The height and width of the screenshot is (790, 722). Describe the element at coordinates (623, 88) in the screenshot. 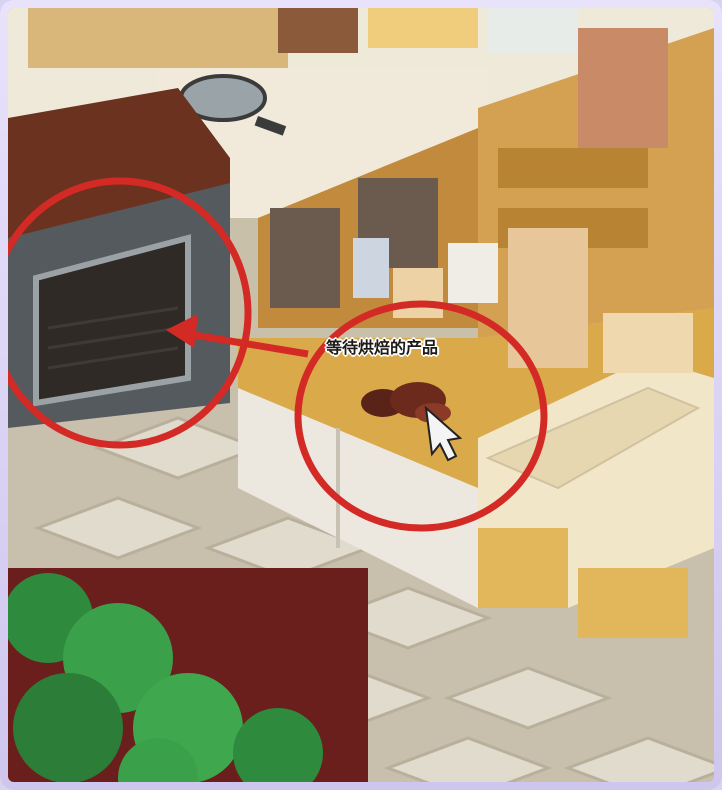

I see `flour-sack` at that location.